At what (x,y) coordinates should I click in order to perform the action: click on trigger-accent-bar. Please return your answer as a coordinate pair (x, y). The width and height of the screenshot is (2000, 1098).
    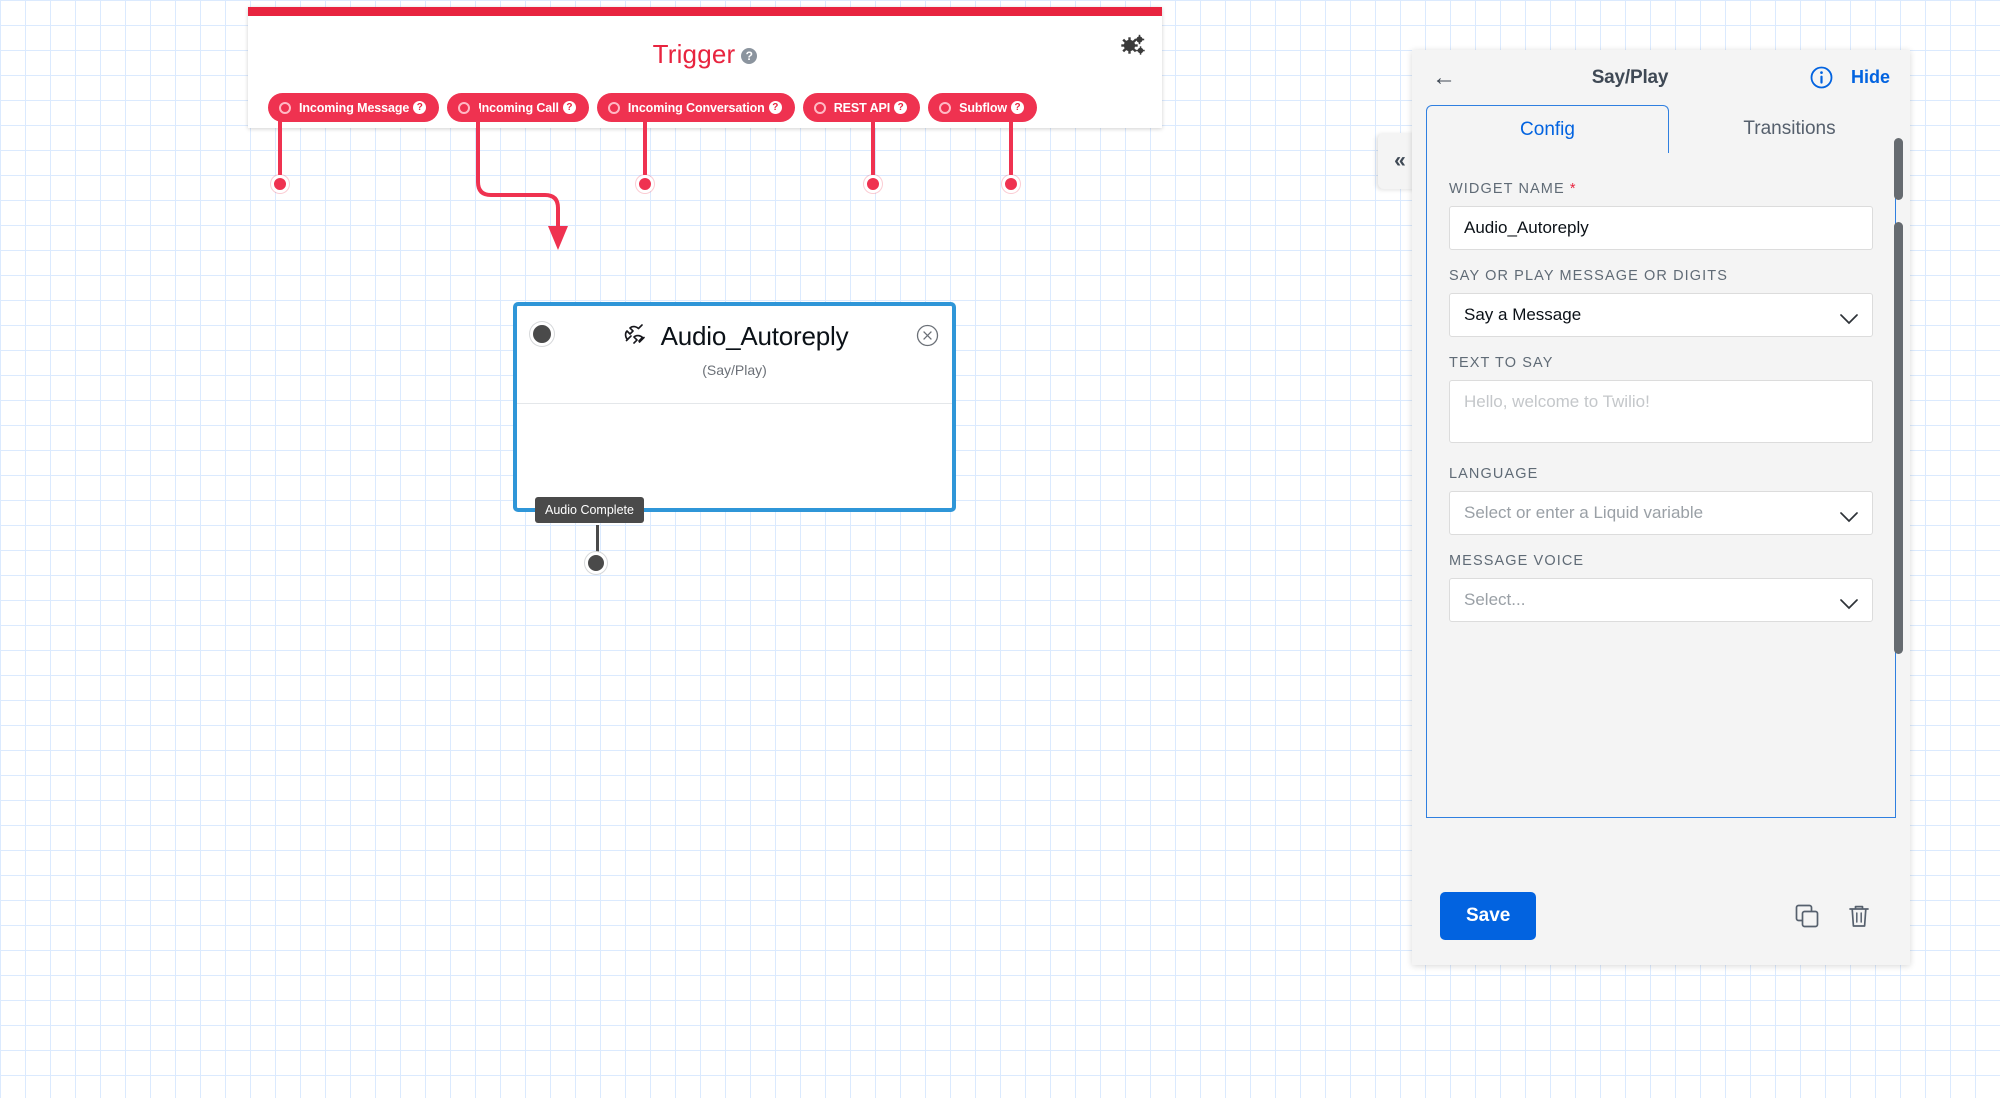
    Looking at the image, I should click on (705, 11).